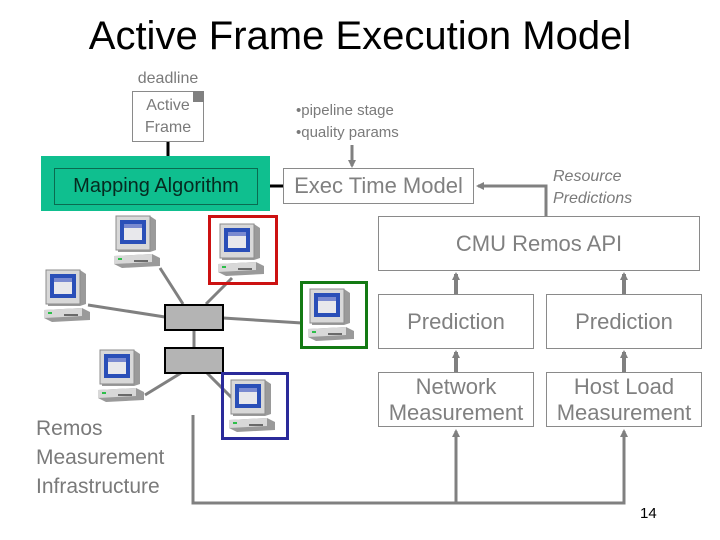  I want to click on infrastructure-label: Remos Measurement Infrastructure, so click(100, 457).